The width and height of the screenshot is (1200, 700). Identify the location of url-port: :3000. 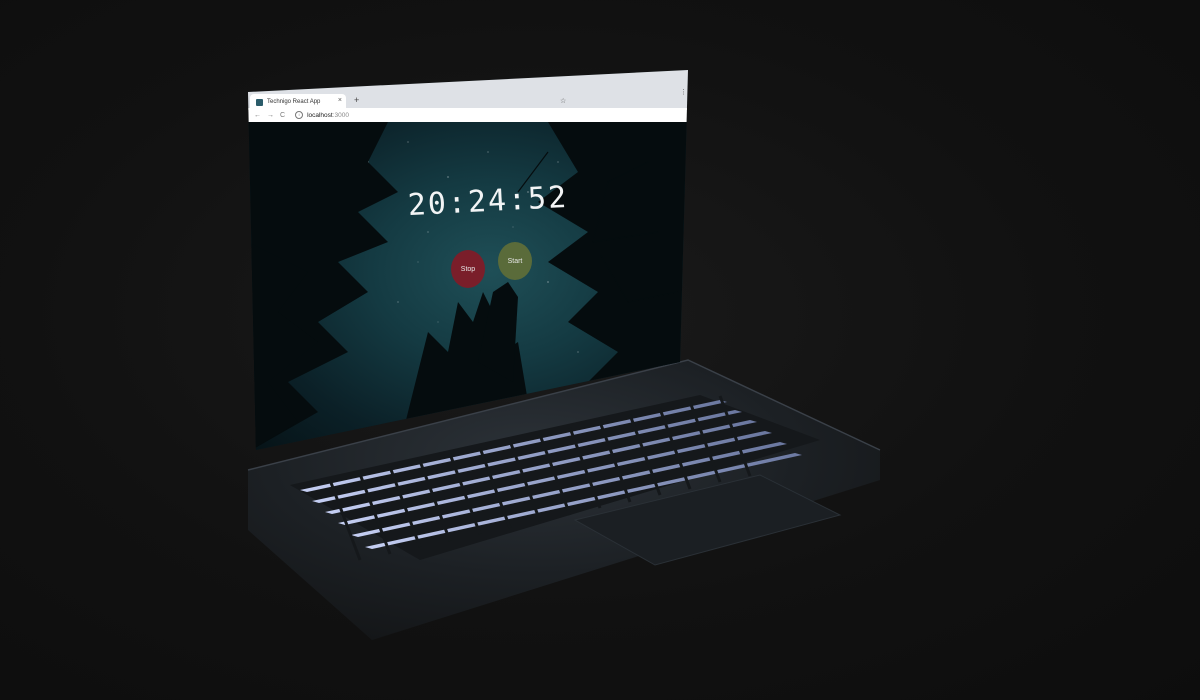
(340, 115).